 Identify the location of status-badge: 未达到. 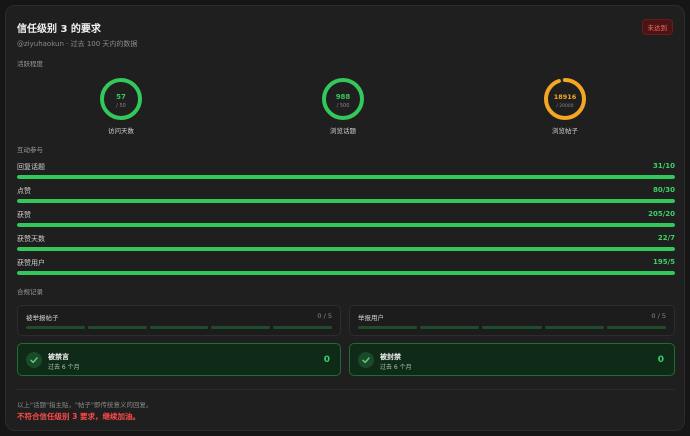
(657, 27).